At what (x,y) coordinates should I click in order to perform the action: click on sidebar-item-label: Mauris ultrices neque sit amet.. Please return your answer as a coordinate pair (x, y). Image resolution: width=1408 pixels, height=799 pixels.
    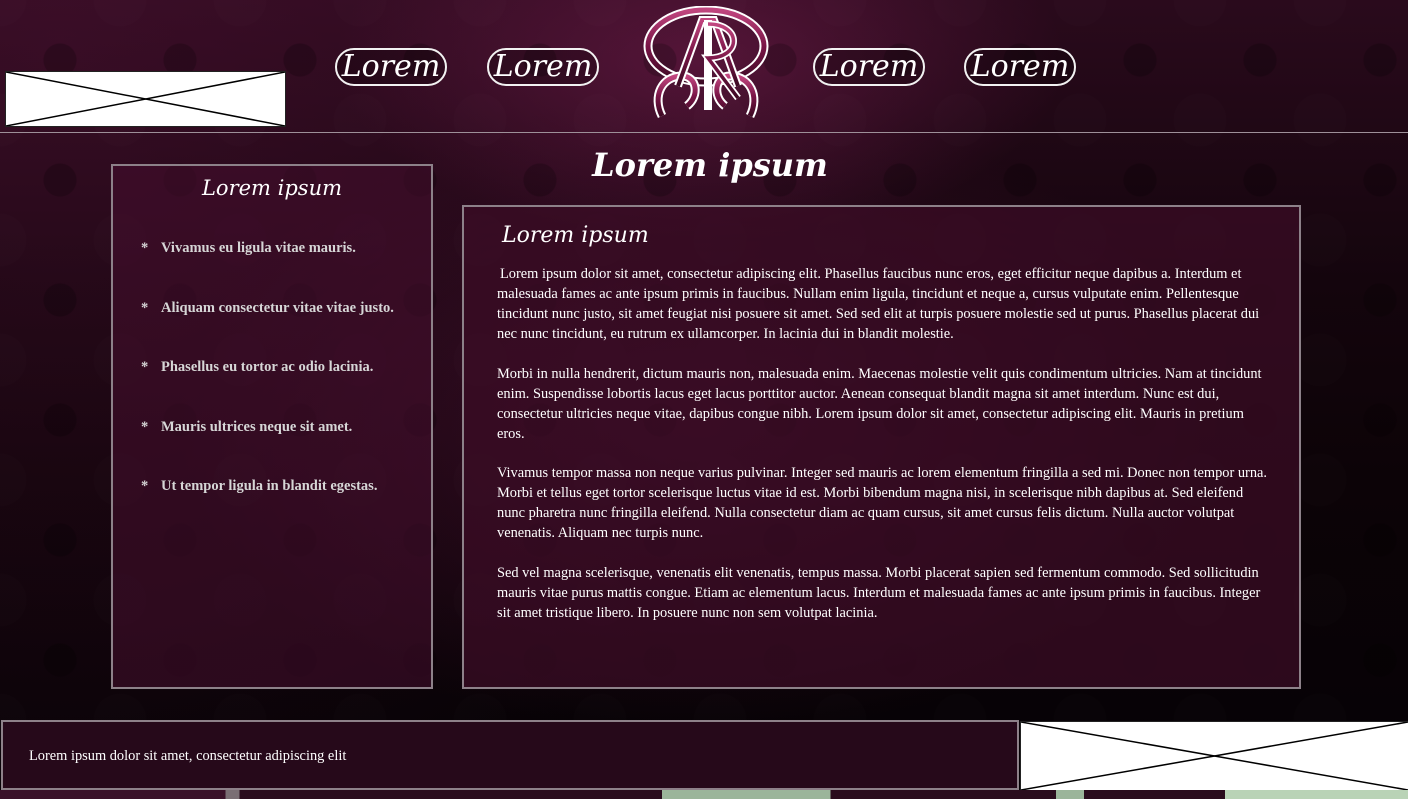
    Looking at the image, I should click on (257, 426).